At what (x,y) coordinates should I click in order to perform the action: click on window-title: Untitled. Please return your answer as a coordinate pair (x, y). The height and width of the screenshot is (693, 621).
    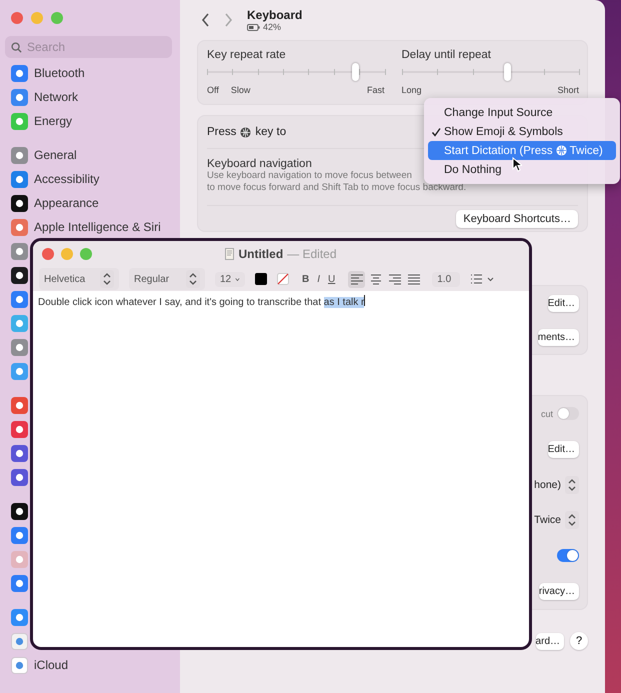
    Looking at the image, I should click on (261, 254).